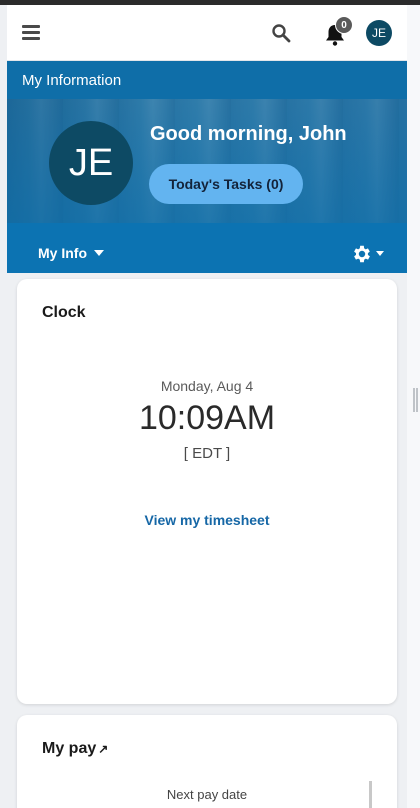 The height and width of the screenshot is (808, 420). Describe the element at coordinates (207, 418) in the screenshot. I see `clock-time: 10:09AM` at that location.